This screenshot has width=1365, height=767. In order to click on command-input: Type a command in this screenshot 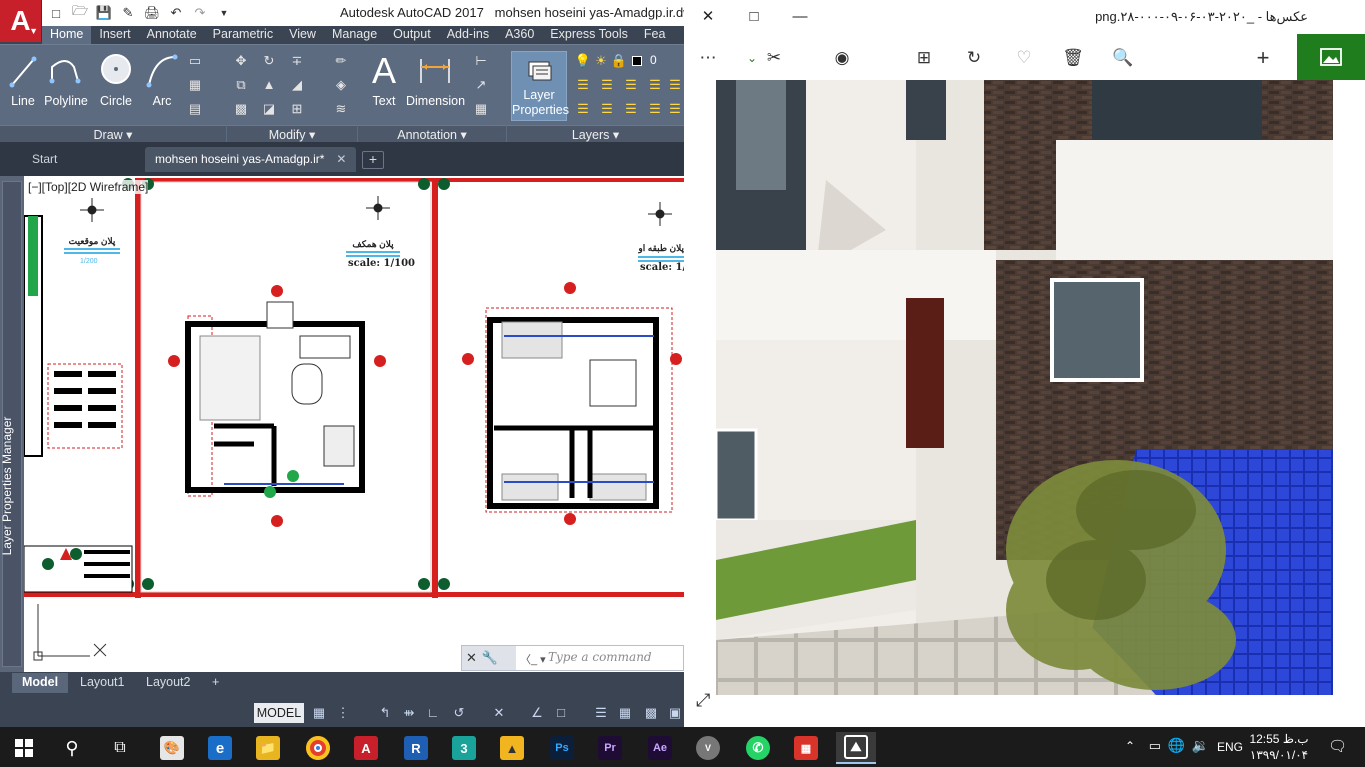, I will do `click(600, 657)`.